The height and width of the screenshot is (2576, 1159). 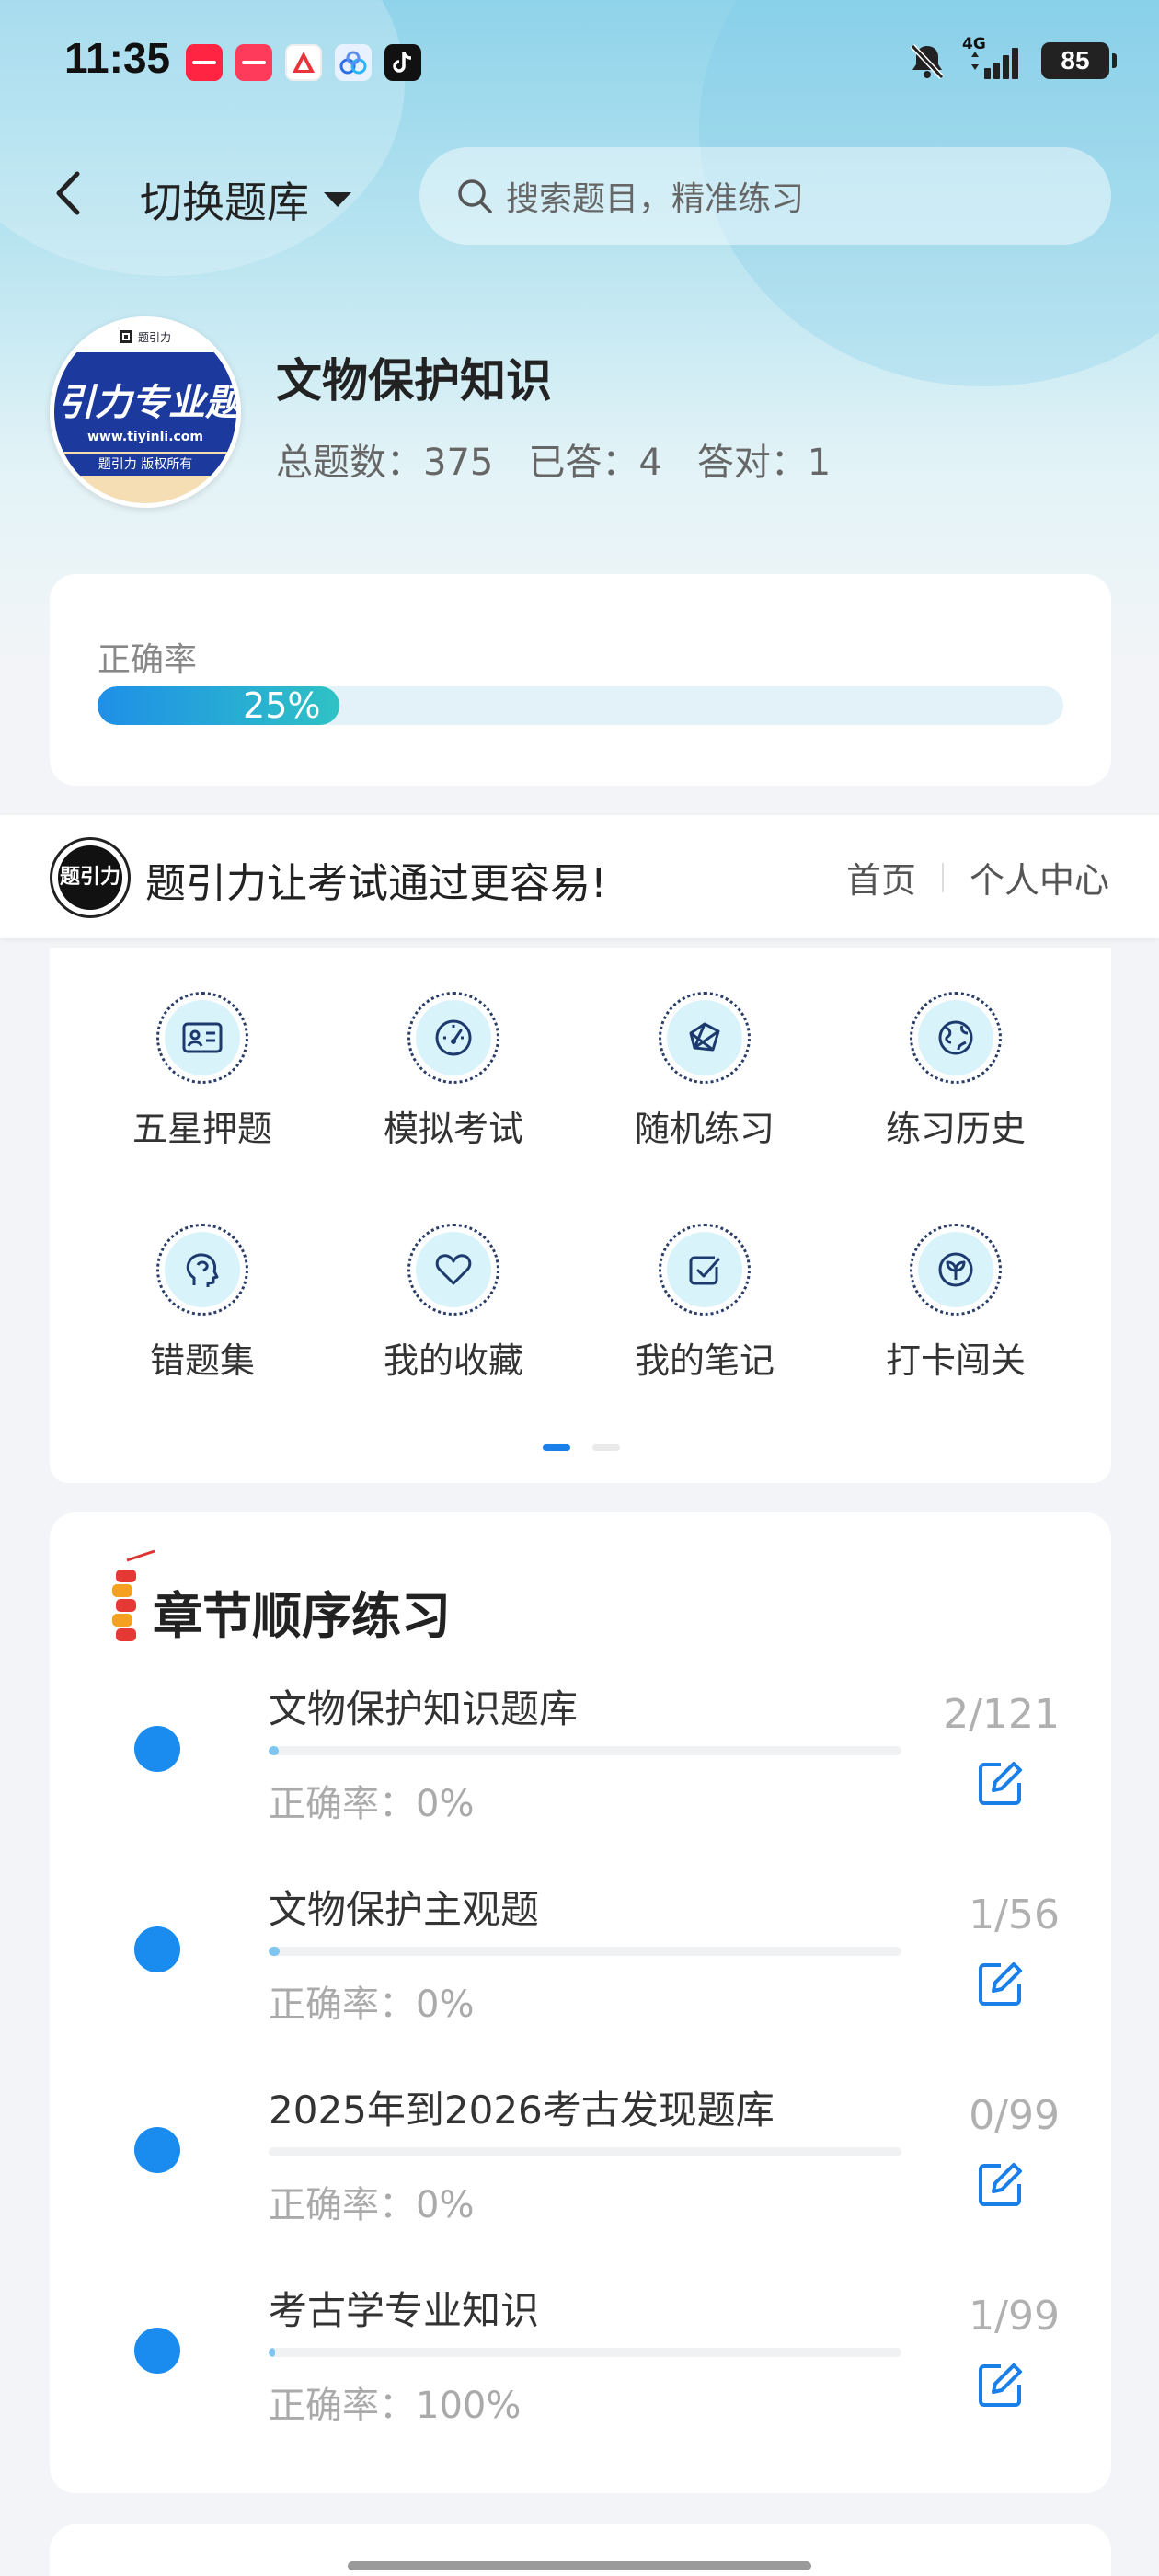 What do you see at coordinates (580, 1770) in the screenshot?
I see `chapter-item: 文物保护知识题库 正确率：0% 2/121` at bounding box center [580, 1770].